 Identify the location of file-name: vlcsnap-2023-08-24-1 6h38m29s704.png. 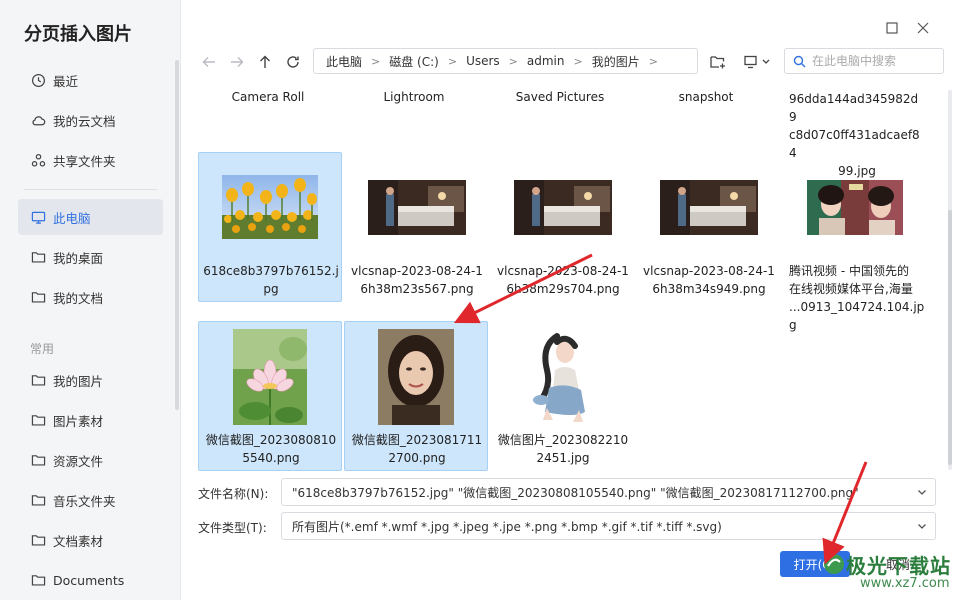
(563, 280).